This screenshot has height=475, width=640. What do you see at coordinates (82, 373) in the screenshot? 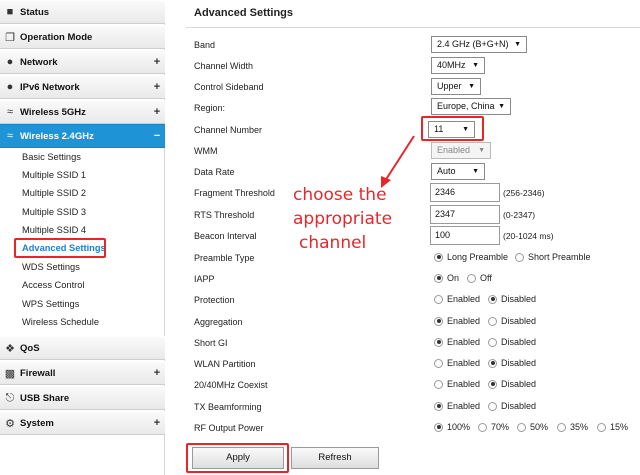
I see `nav-firewall: ▩ Firewall +` at bounding box center [82, 373].